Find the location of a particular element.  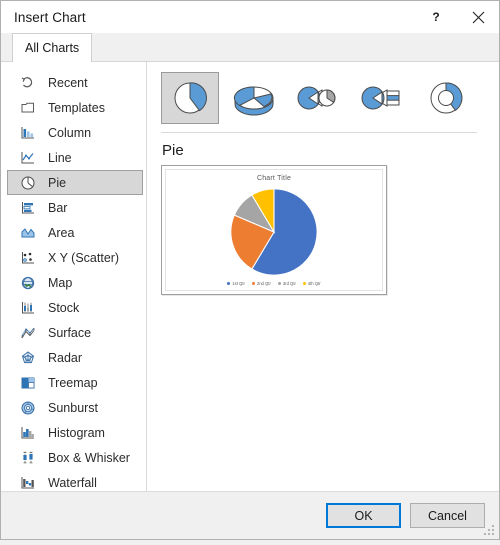

bar-chart-icon is located at coordinates (27, 207).